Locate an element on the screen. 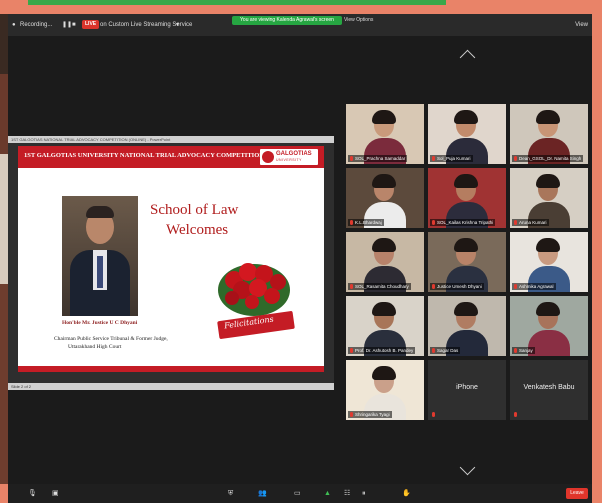  participant-tile: Aruna Kumari is located at coordinates (549, 198).